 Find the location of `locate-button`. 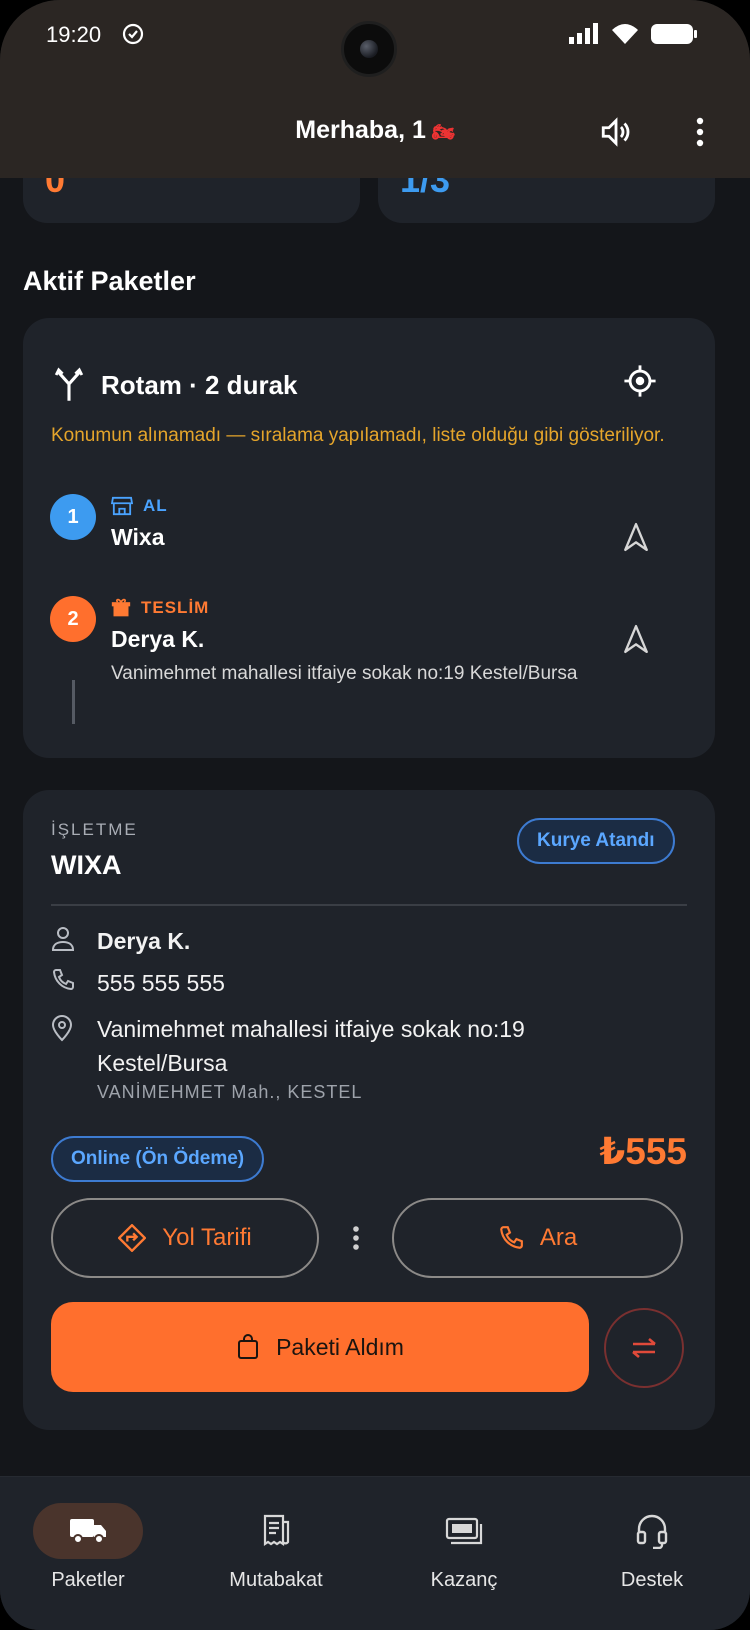

locate-button is located at coordinates (640, 383).